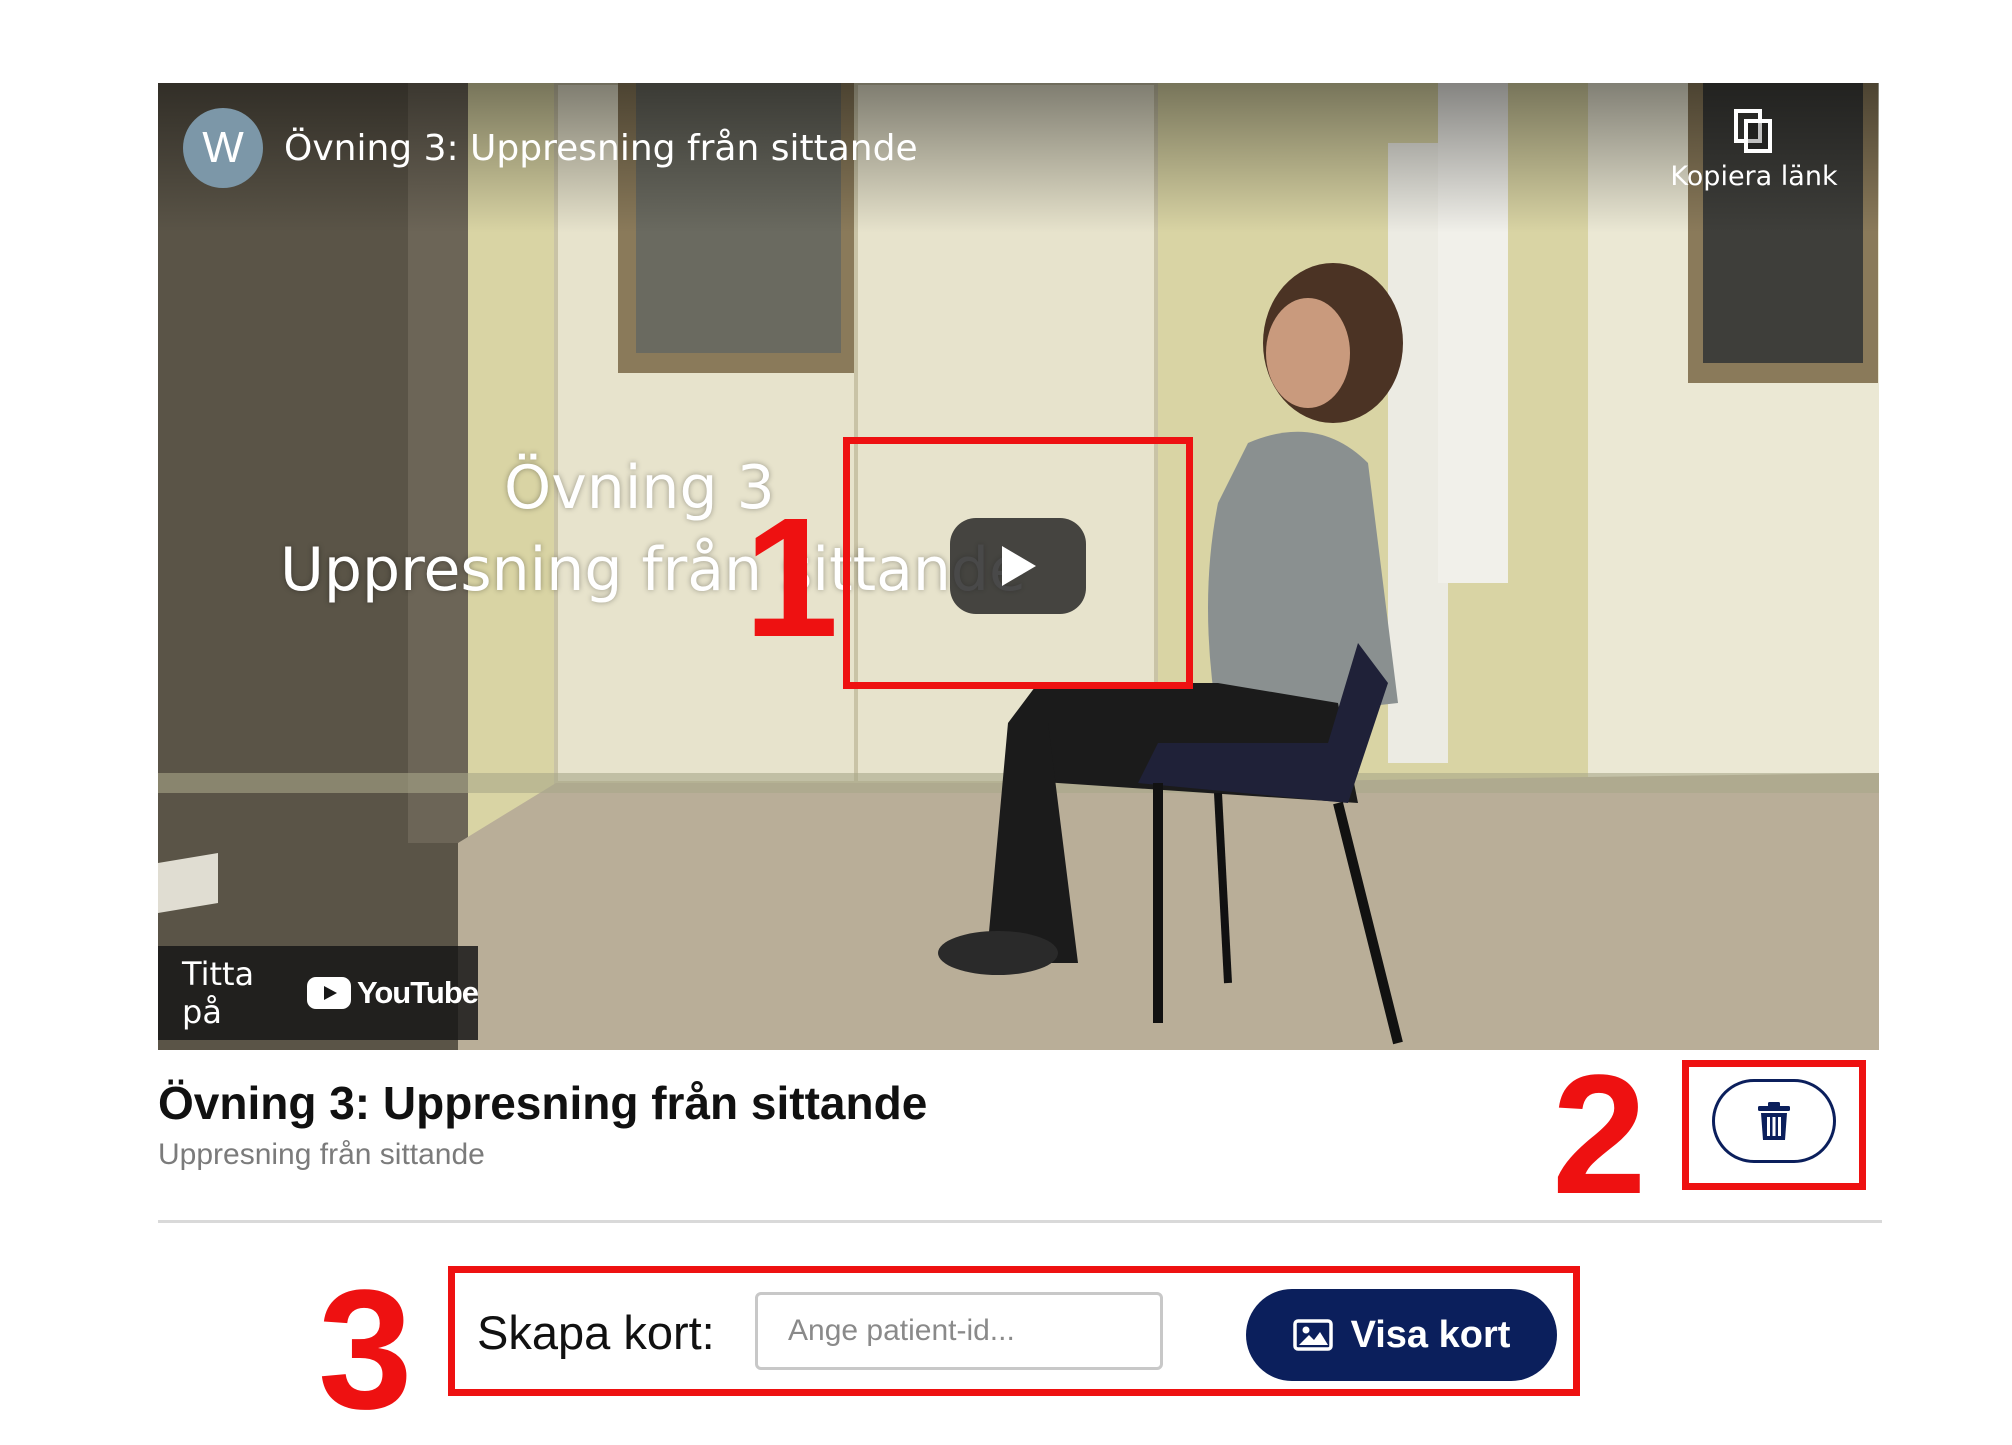  What do you see at coordinates (365, 1350) in the screenshot?
I see `annotation-number-3: 3` at bounding box center [365, 1350].